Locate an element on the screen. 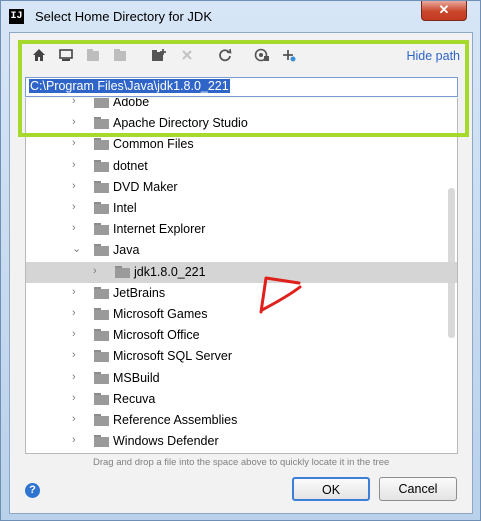 This screenshot has width=481, height=521. tree-item: › Intel is located at coordinates (241, 208).